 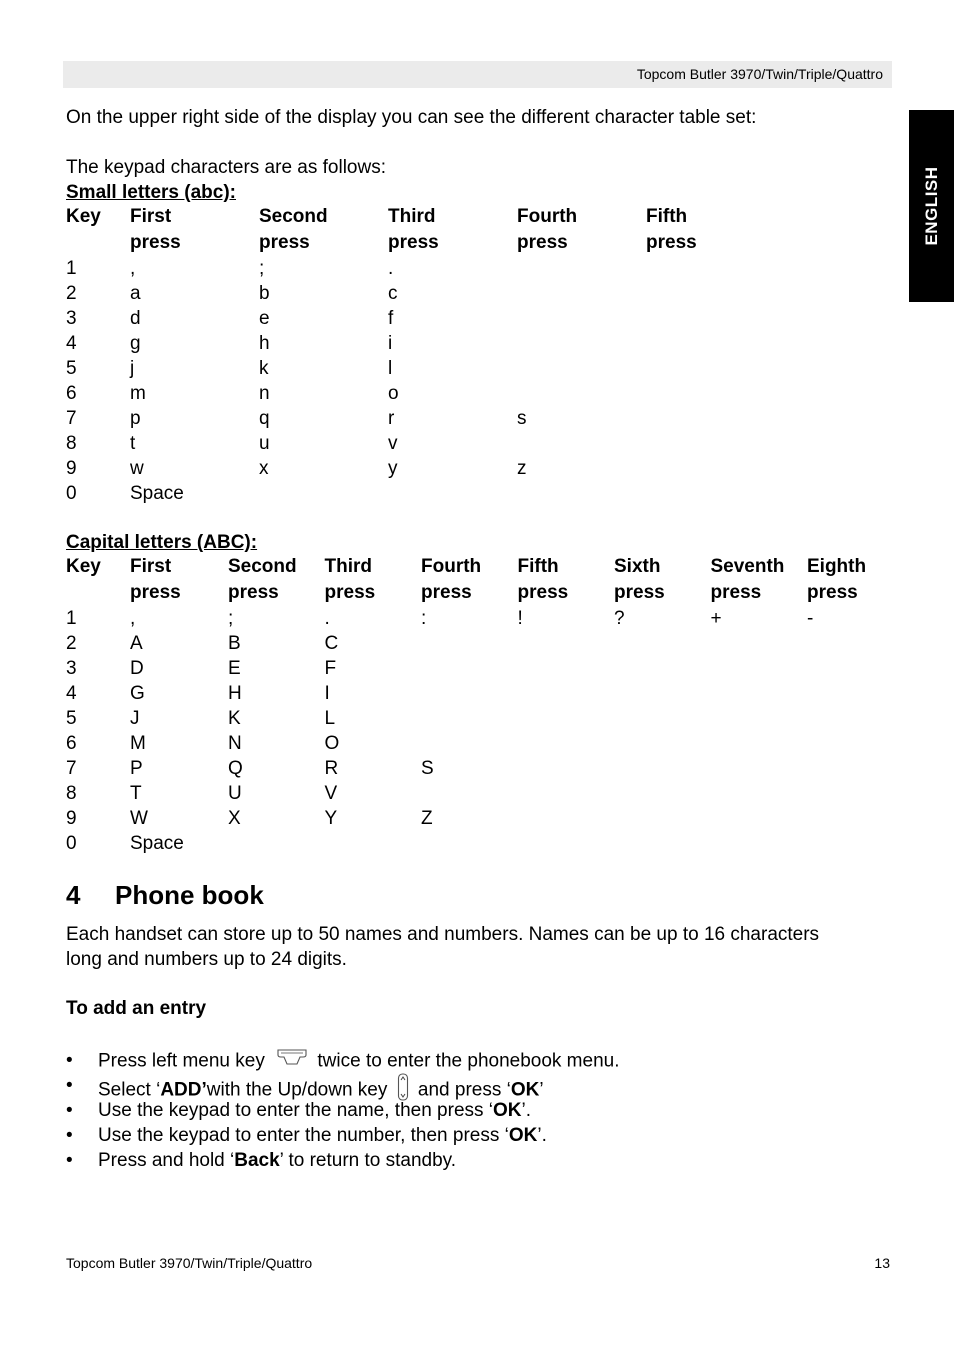 I want to click on step-text: Press left menu key, so click(x=184, y=1061).